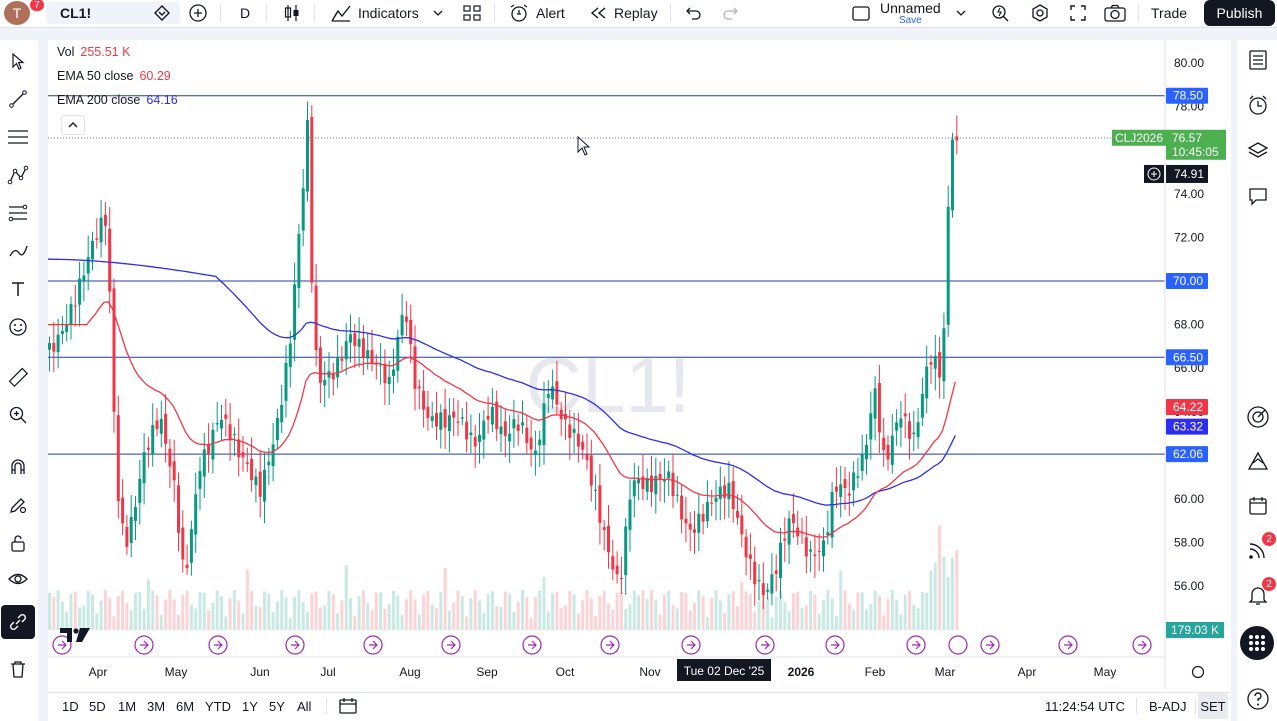 The width and height of the screenshot is (1277, 721). What do you see at coordinates (292, 13) in the screenshot?
I see `candles-style-icon` at bounding box center [292, 13].